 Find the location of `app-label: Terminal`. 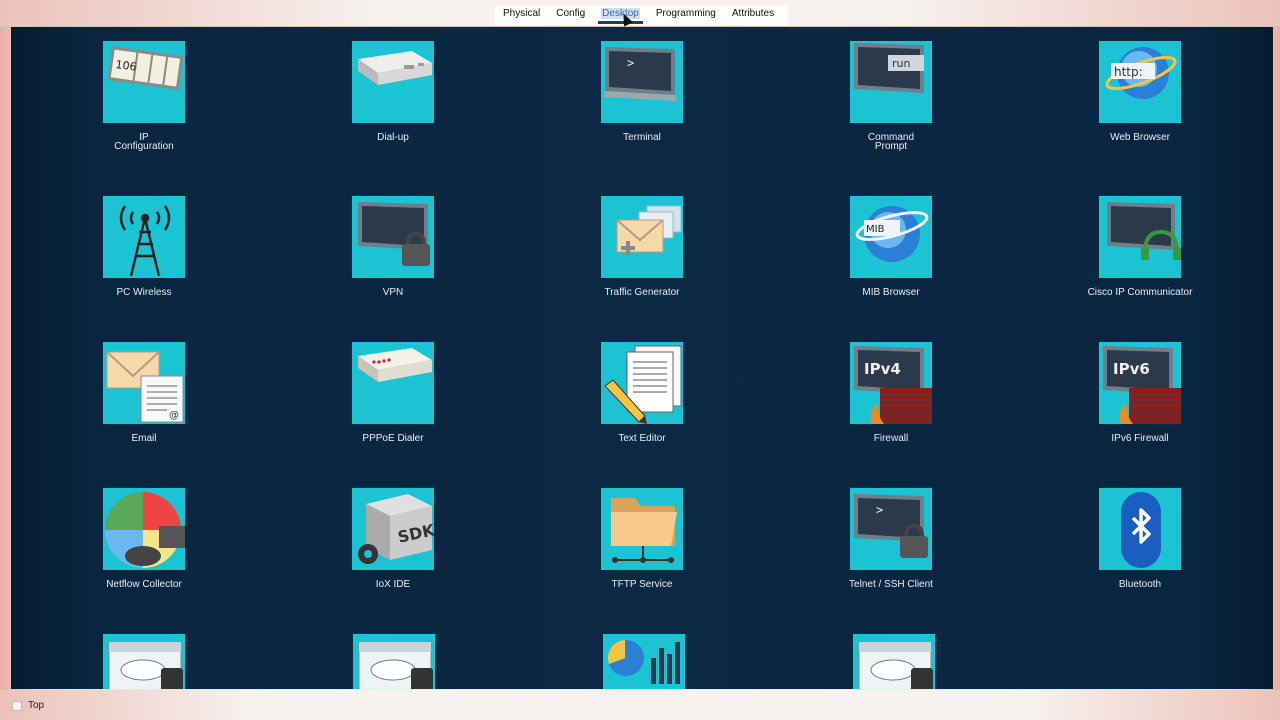

app-label: Terminal is located at coordinates (642, 137).